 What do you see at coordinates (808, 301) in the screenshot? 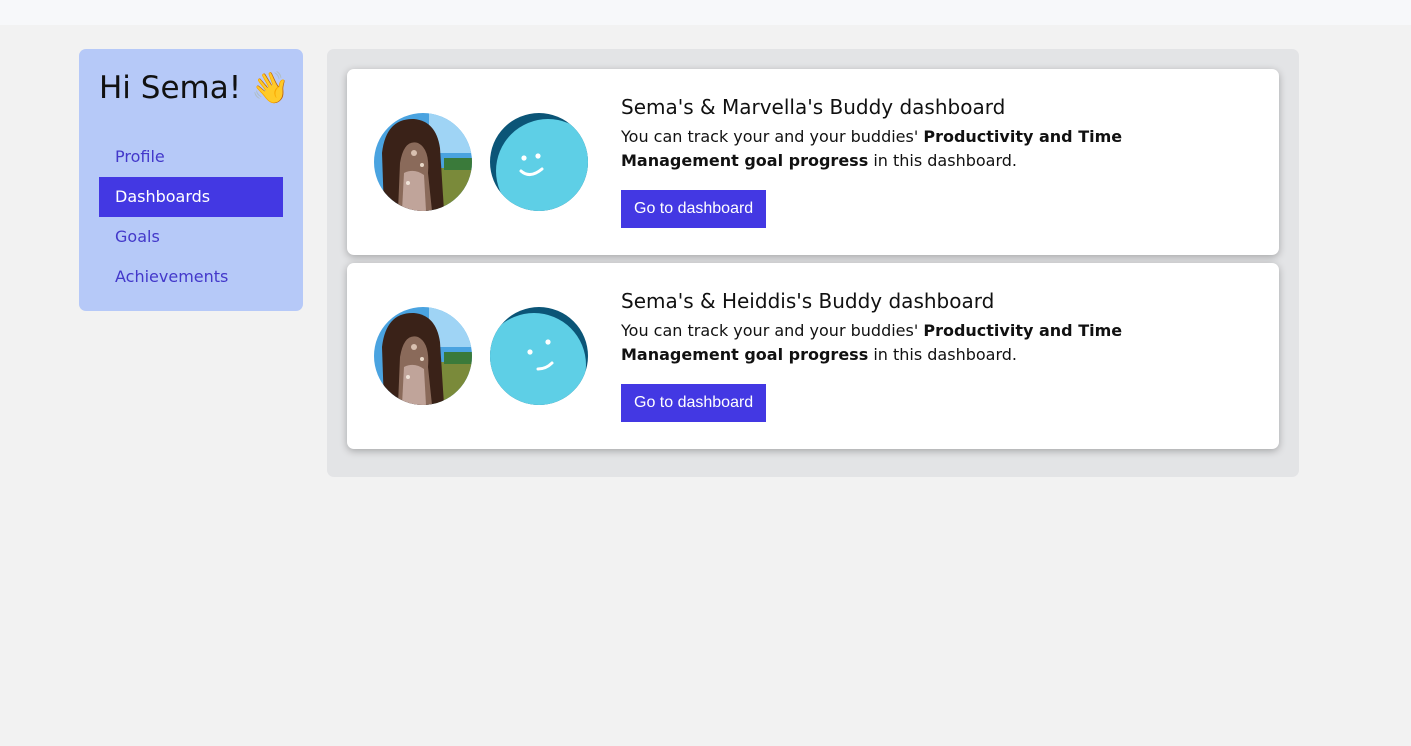
I see `dashboard-title: Sema's & Heiddis's Buddy dashboard` at bounding box center [808, 301].